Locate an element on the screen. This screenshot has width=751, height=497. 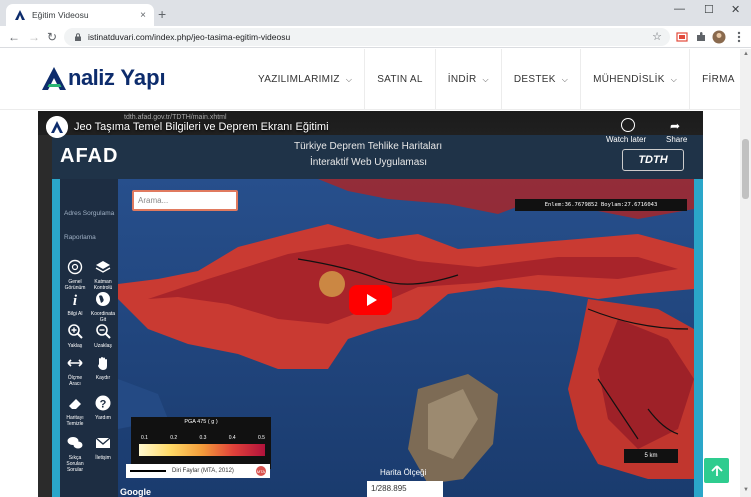
tab-title: Eğitim Videosu is located at coordinates (60, 15).